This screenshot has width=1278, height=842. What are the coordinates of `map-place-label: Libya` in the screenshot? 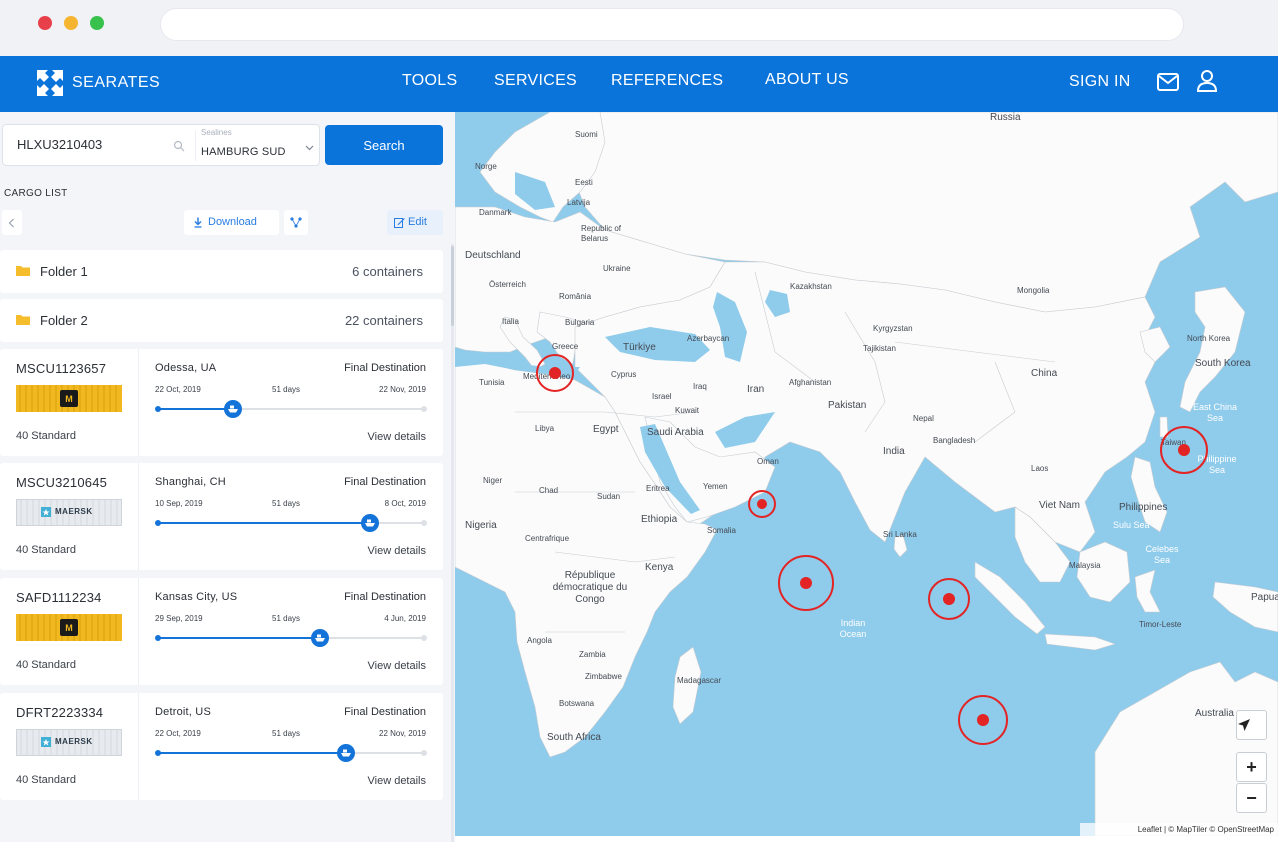 It's located at (545, 428).